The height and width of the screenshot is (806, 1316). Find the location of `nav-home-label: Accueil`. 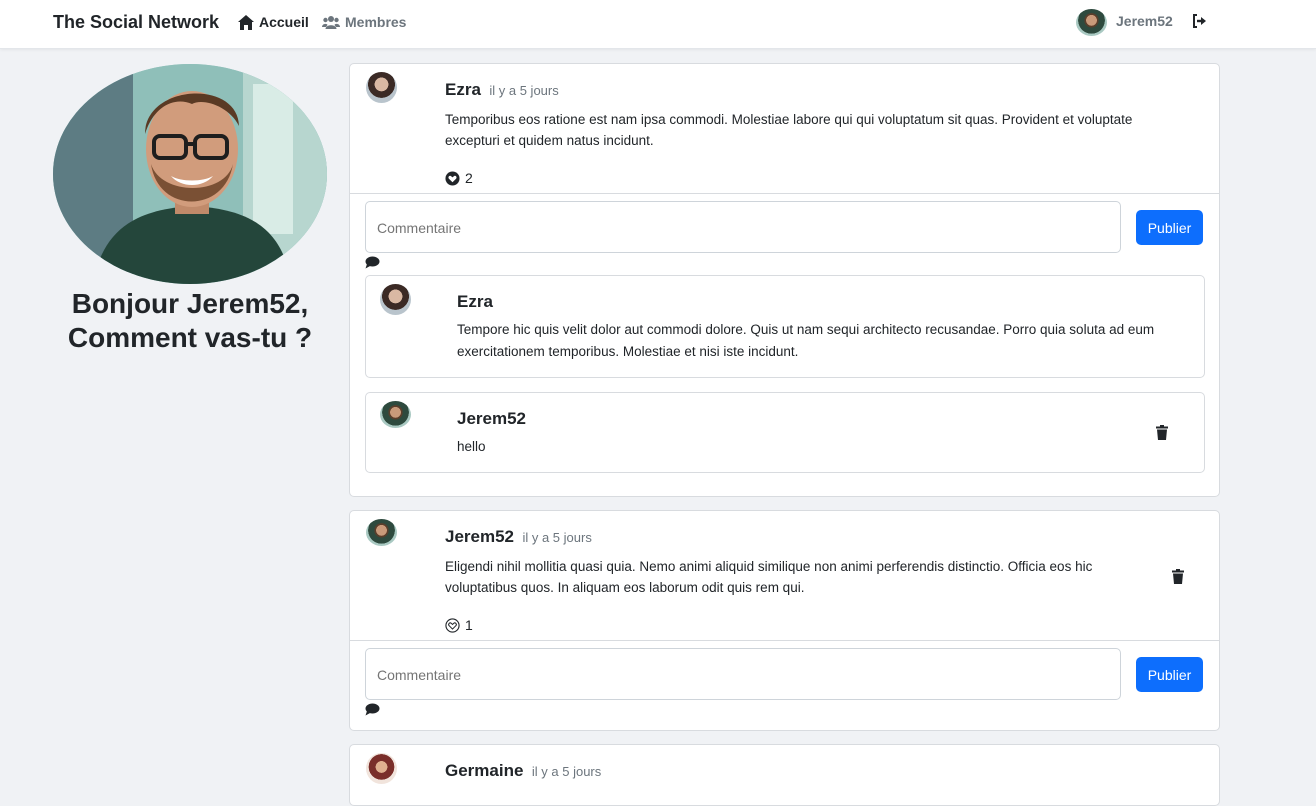

nav-home-label: Accueil is located at coordinates (284, 22).